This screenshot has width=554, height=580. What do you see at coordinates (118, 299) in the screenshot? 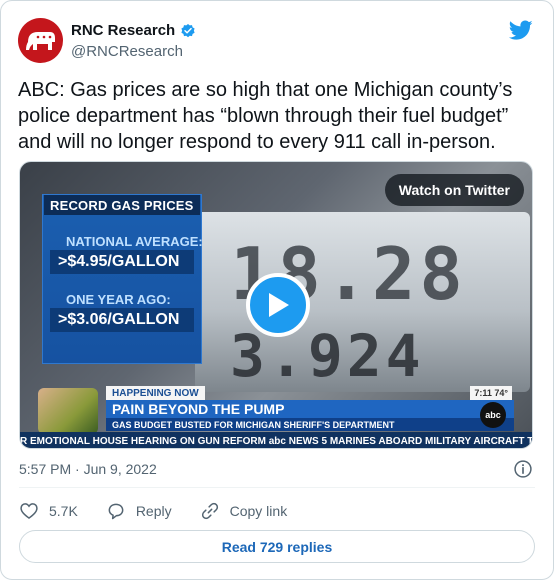
I see `graphic-label-year-ago: ONE YEAR AGO:` at bounding box center [118, 299].